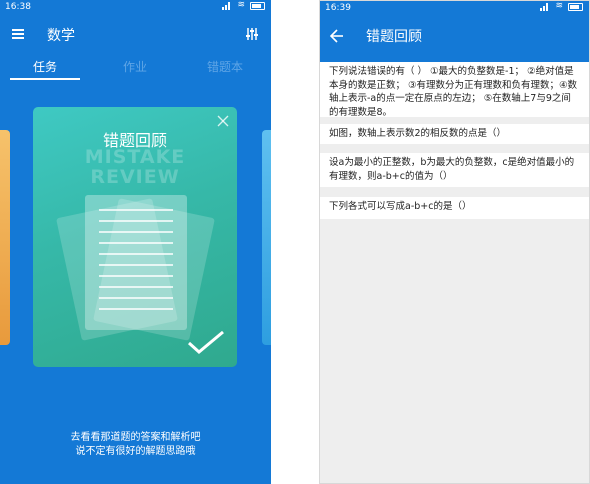 Image resolution: width=590 pixels, height=484 pixels. What do you see at coordinates (225, 66) in the screenshot?
I see `tab-mistake-book: 错题本` at bounding box center [225, 66].